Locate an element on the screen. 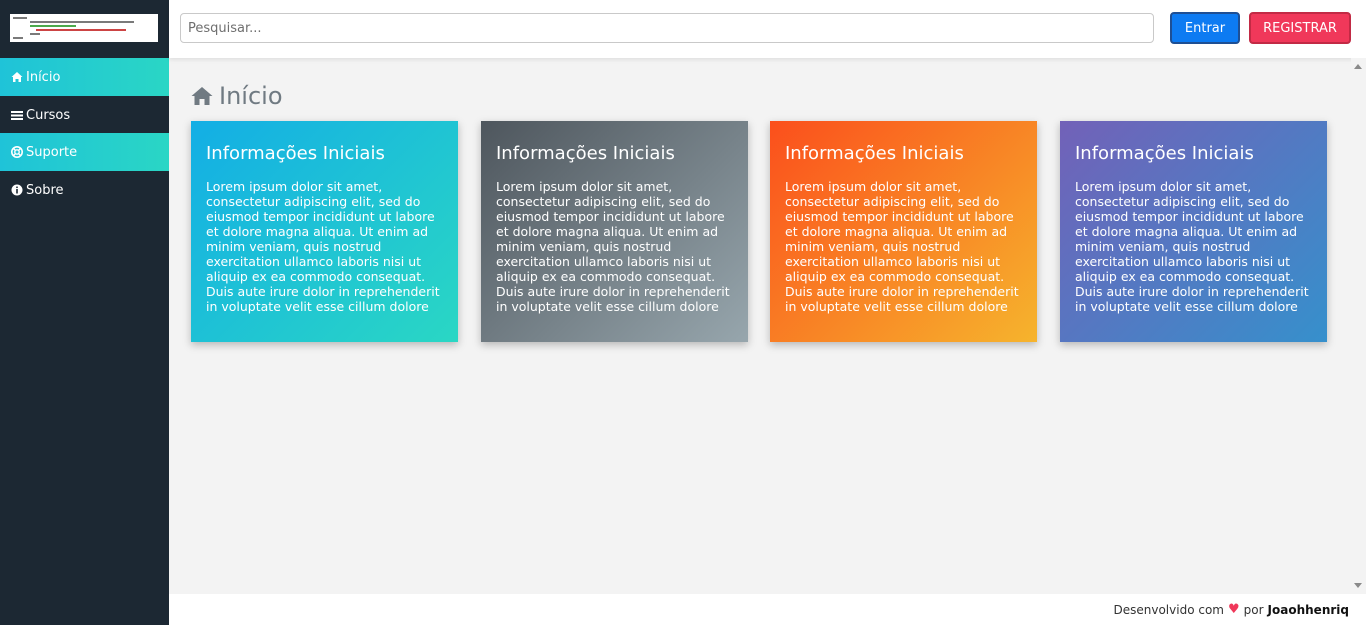  footer-author: Joaohhenriq is located at coordinates (1308, 609).